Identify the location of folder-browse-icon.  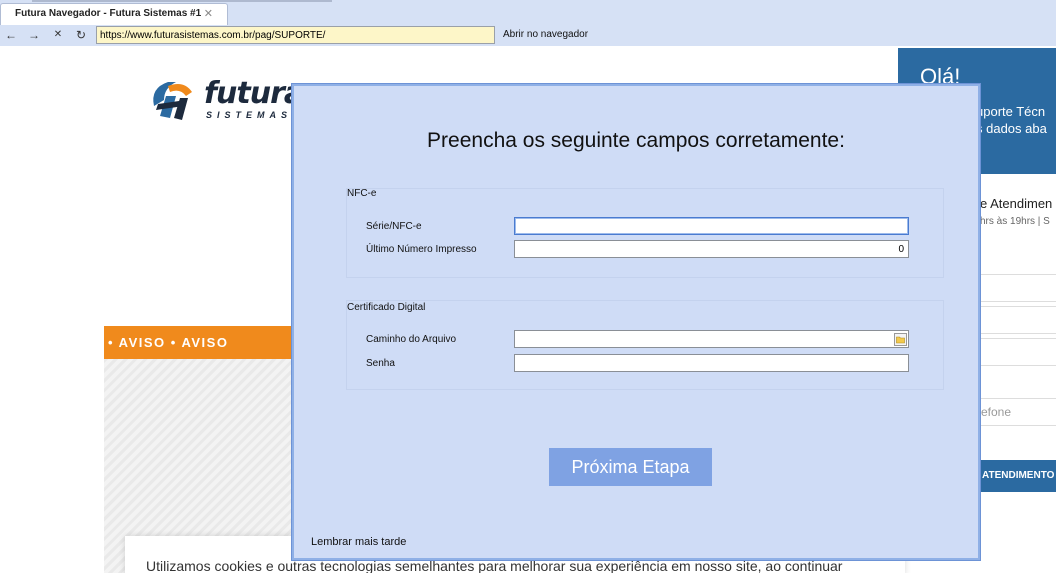
(900, 339).